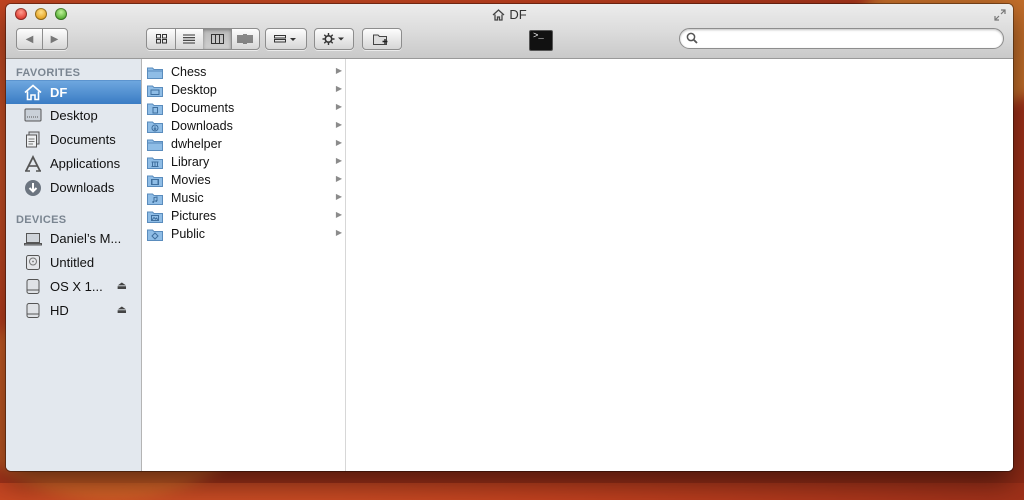  I want to click on folder-item-music: Music ▶, so click(243, 198).